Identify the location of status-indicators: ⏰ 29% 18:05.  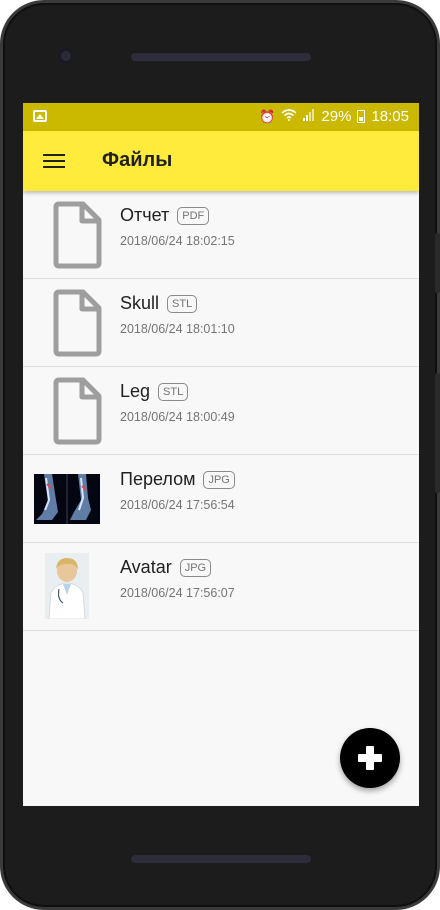
(334, 116).